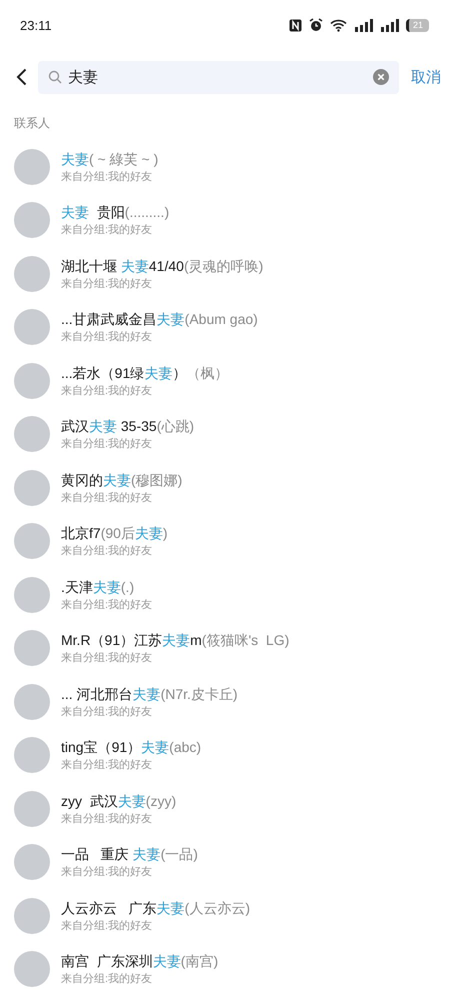 The image size is (455, 1000). I want to click on contact-name: 夫妻 贵阳(.........), so click(115, 212).